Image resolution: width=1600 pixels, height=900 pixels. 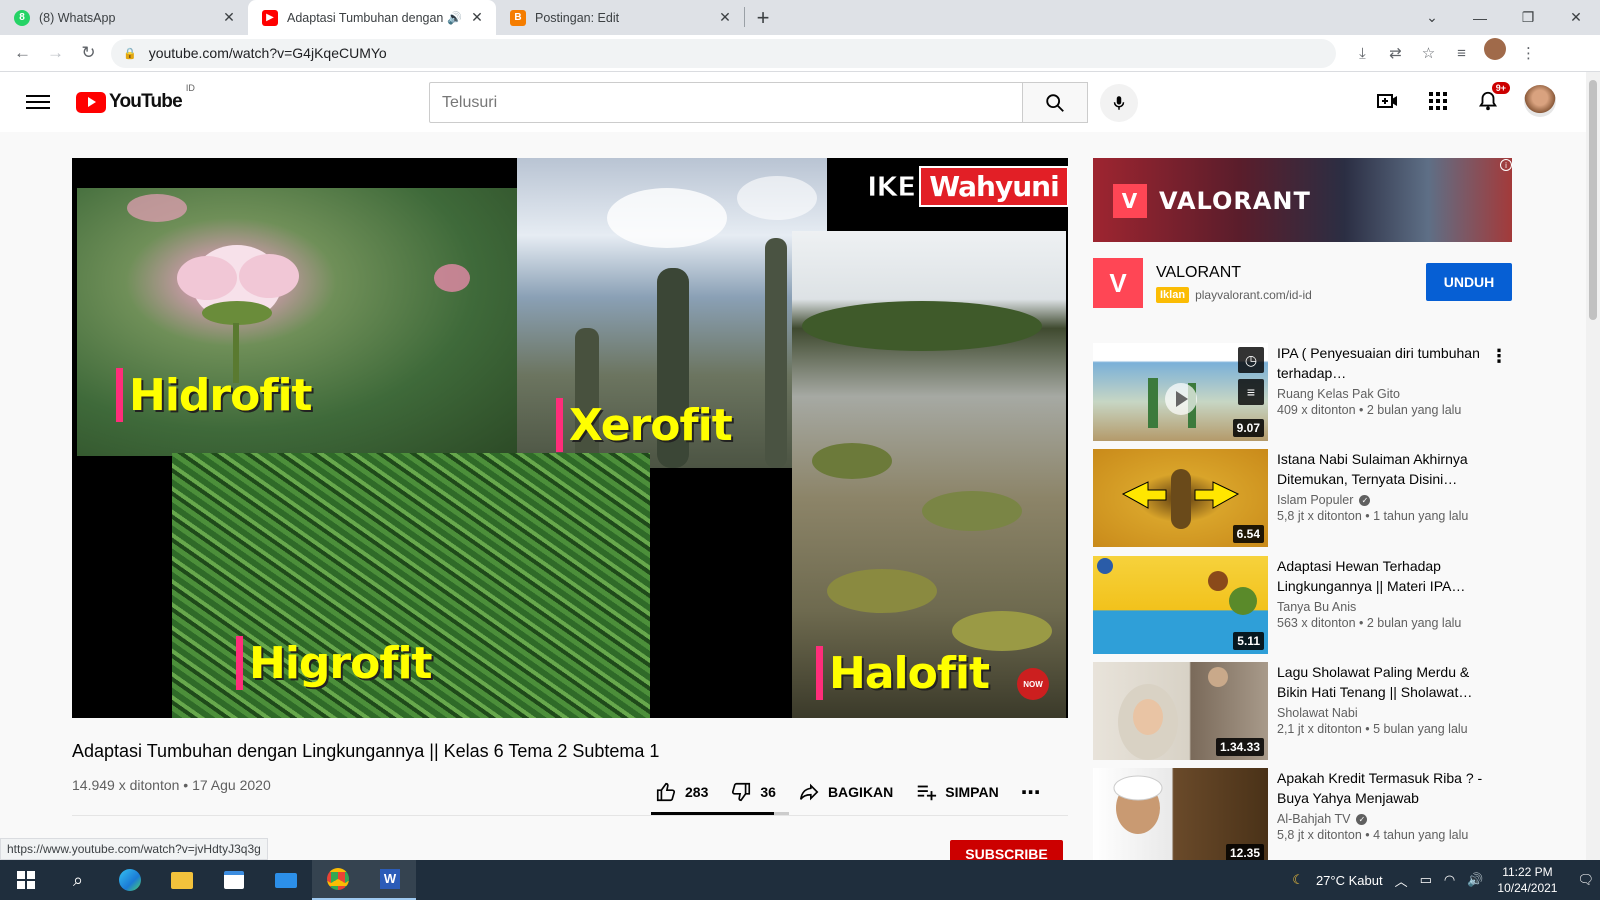 I want to click on install-icon: ⤓, so click(x=1362, y=53).